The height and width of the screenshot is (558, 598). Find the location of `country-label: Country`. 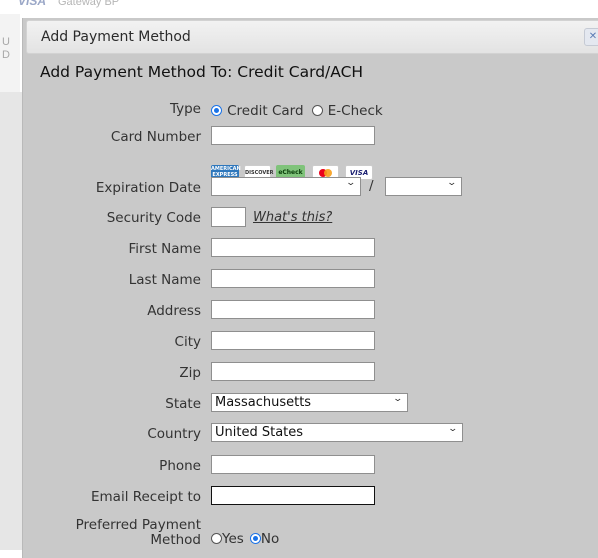

country-label: Country is located at coordinates (174, 434).